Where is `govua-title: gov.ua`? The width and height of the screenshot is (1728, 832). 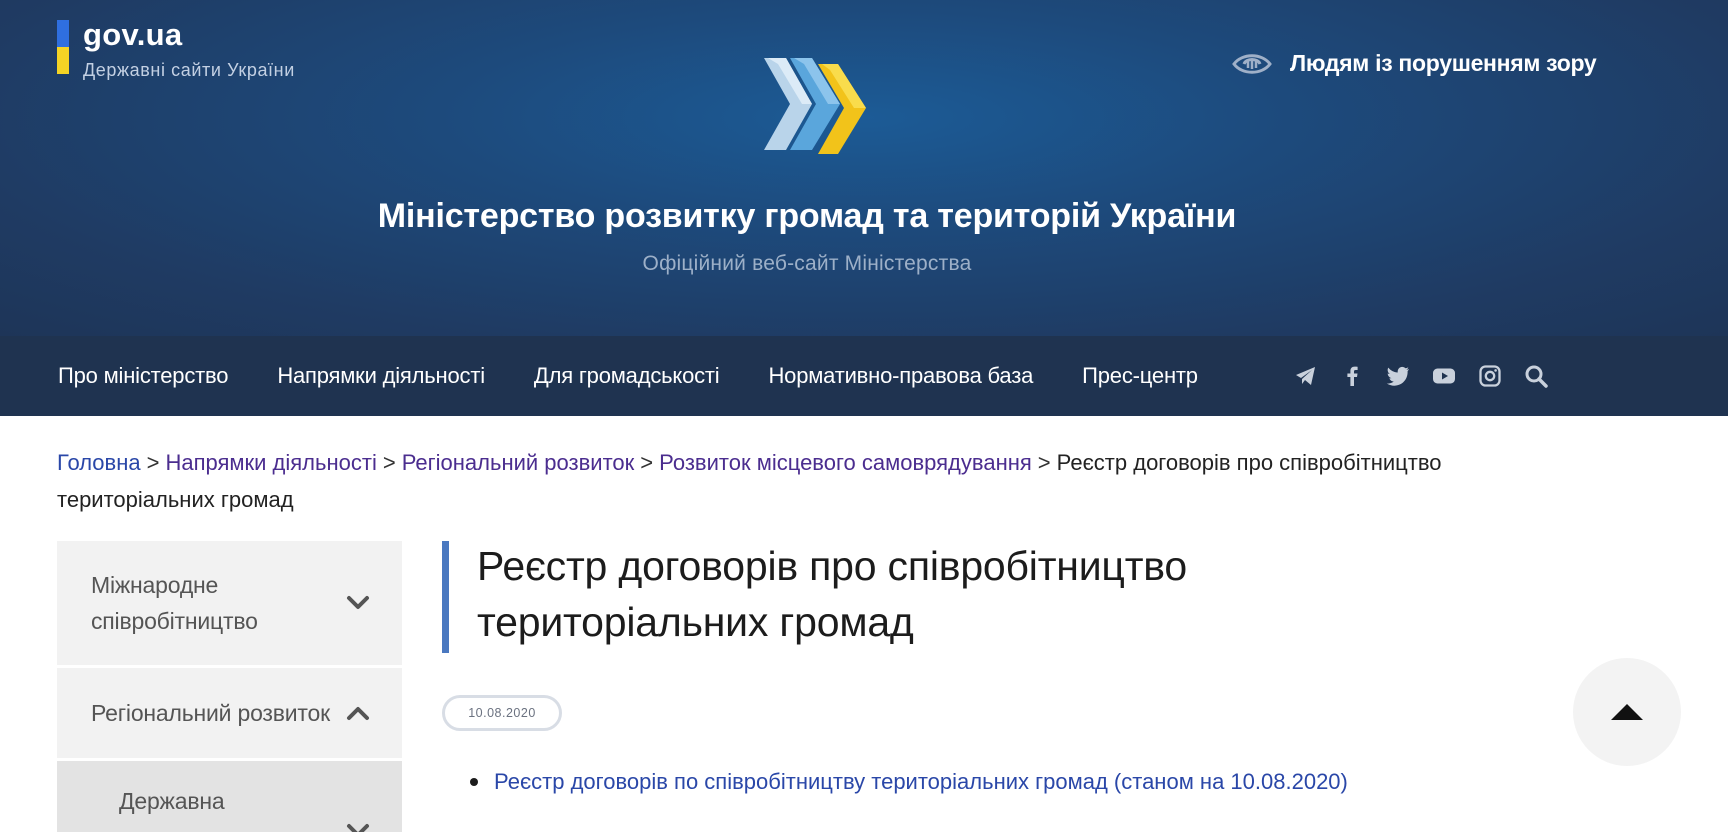 govua-title: gov.ua is located at coordinates (189, 34).